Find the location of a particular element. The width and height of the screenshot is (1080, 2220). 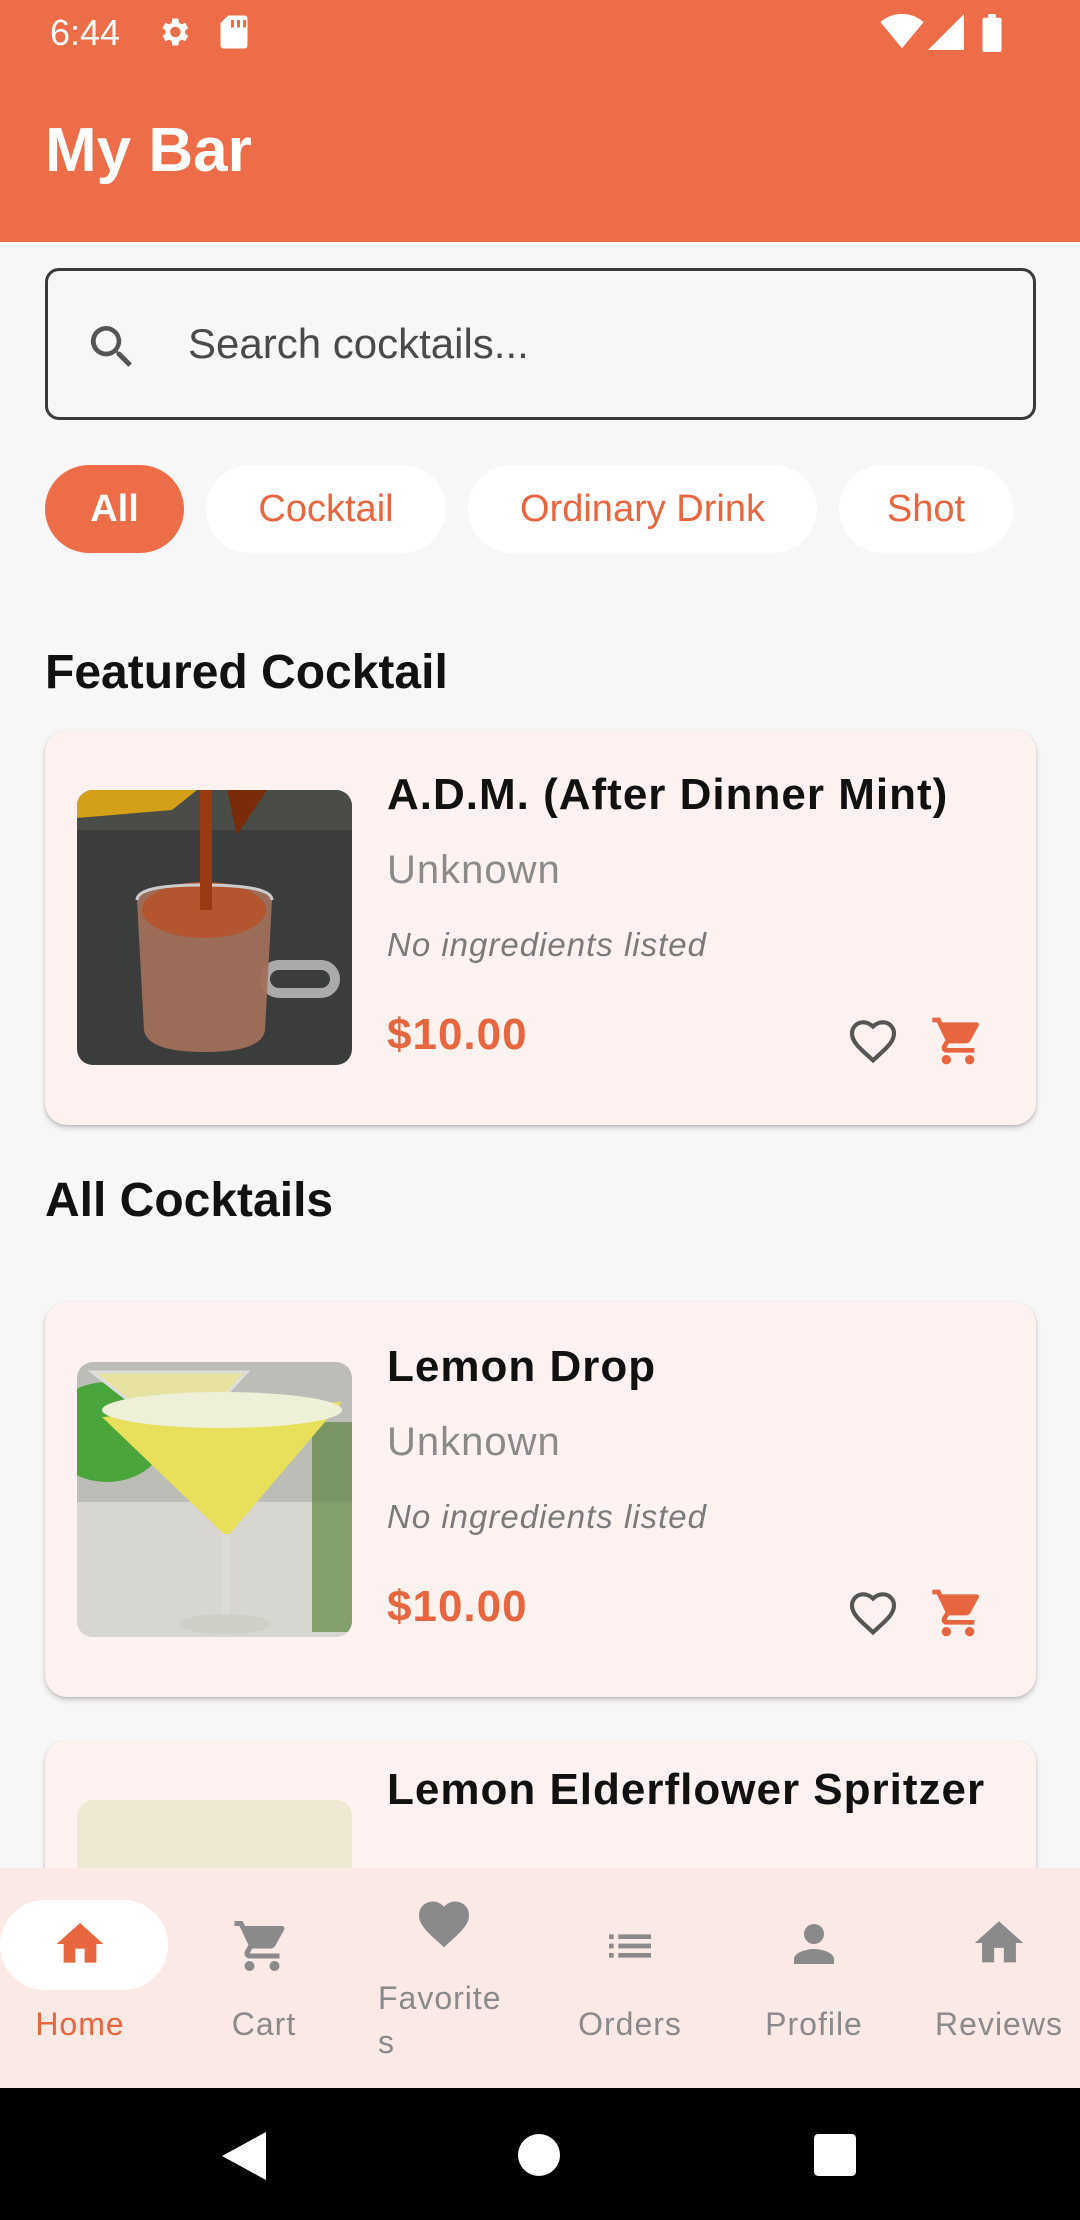

nav-label: Home is located at coordinates (80, 2024).